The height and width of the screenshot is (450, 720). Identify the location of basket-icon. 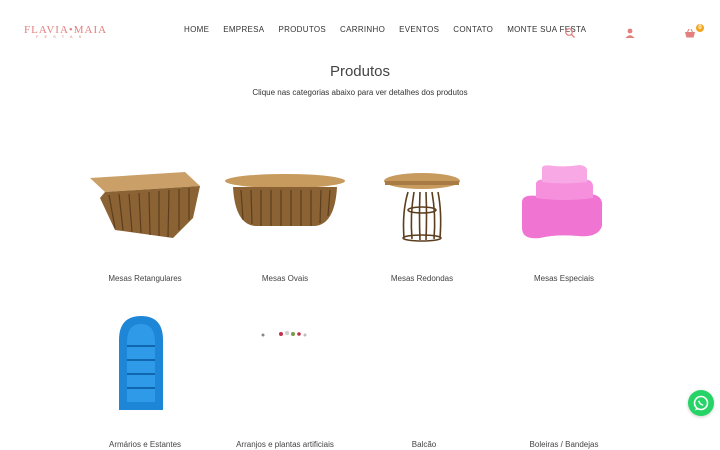
(690, 32).